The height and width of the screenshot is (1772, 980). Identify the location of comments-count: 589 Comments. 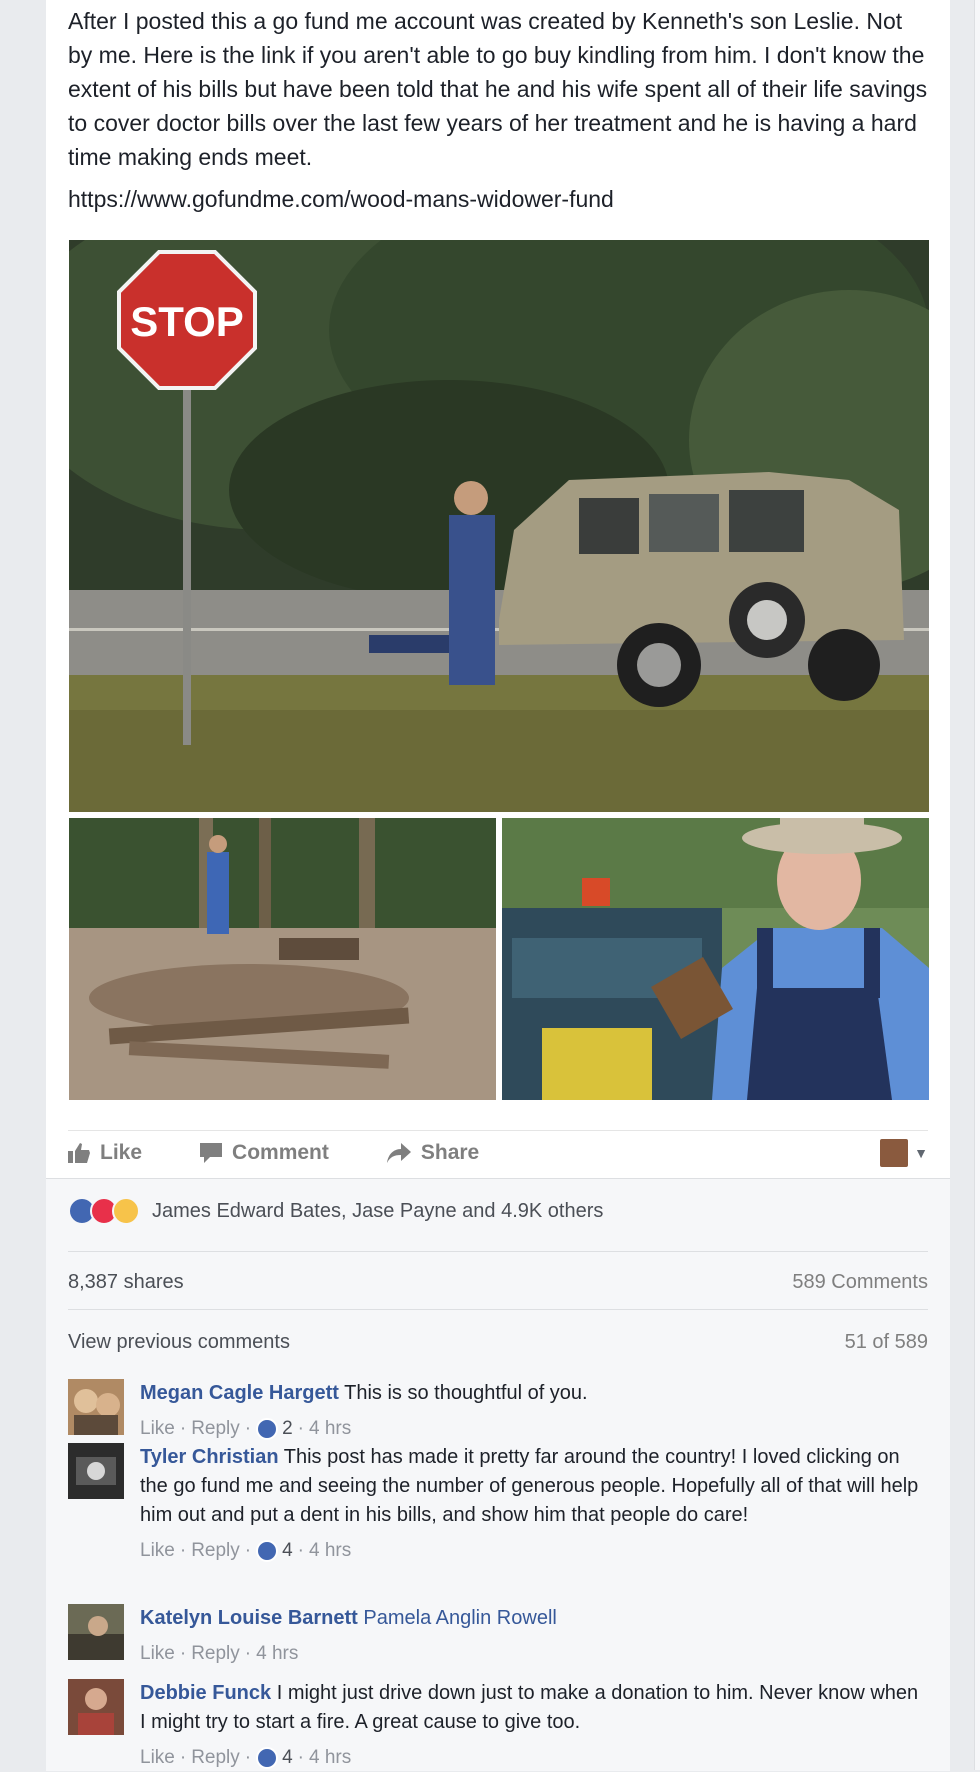
(860, 1282).